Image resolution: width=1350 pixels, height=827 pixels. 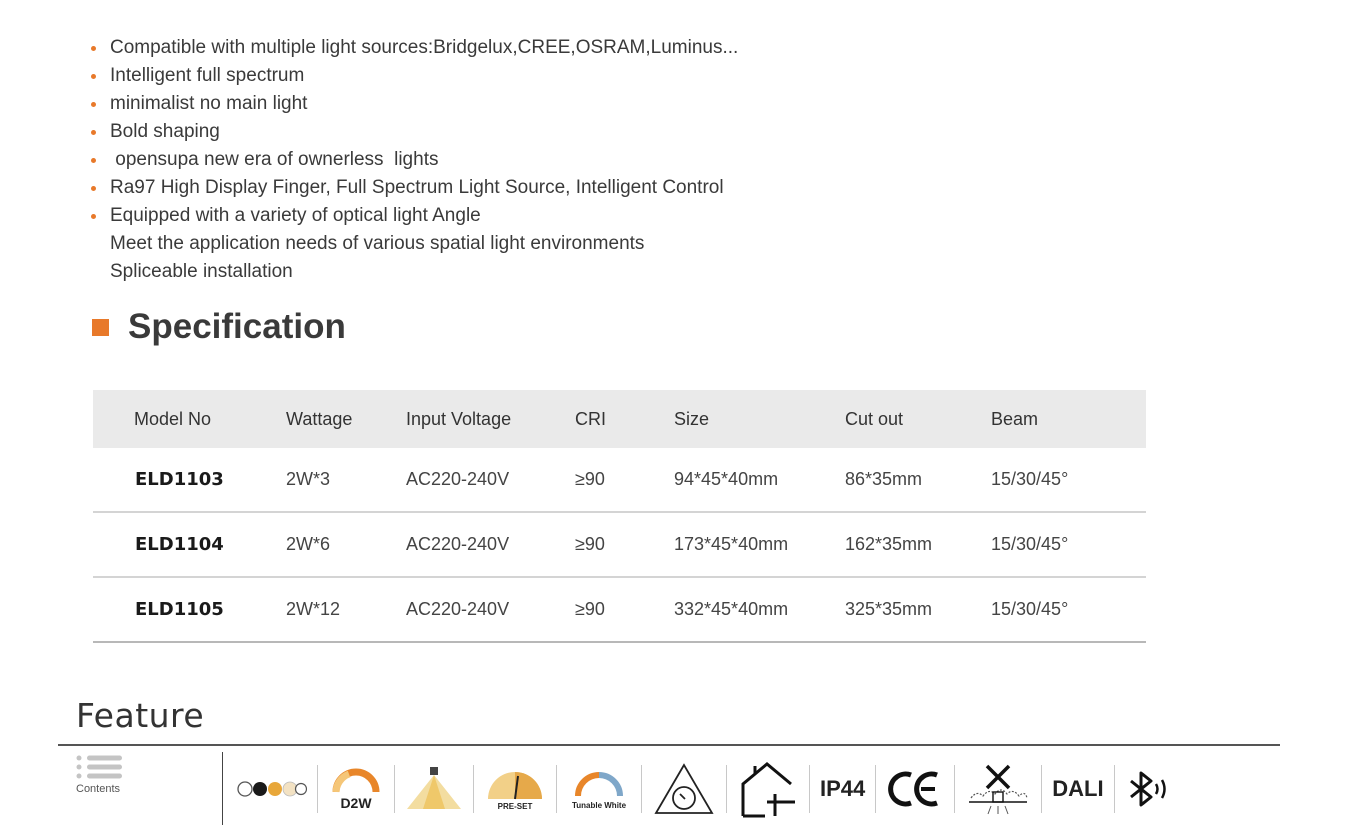 I want to click on contents-button: Contents, so click(x=106, y=775).